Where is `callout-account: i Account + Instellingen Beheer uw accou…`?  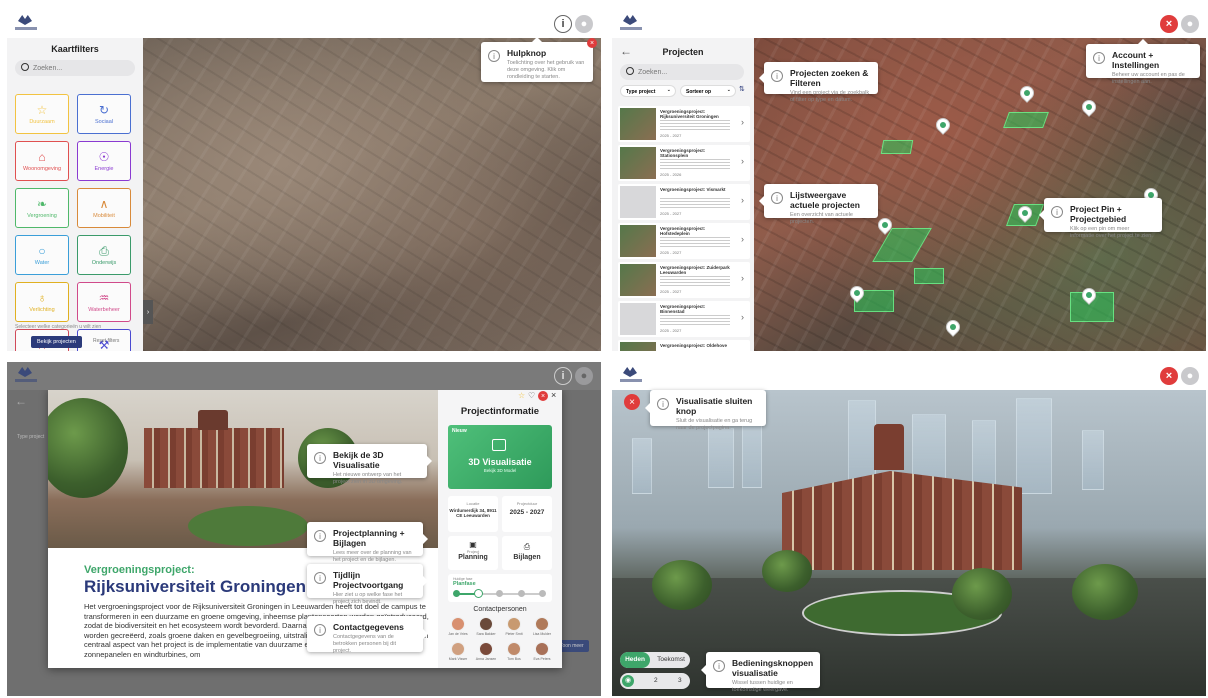
callout-account: i Account + Instellingen Beheer uw accou… is located at coordinates (1143, 62).